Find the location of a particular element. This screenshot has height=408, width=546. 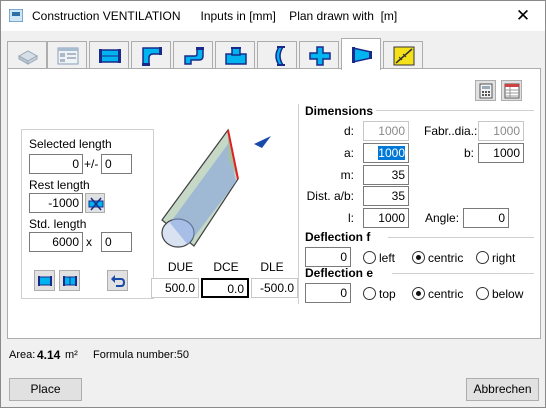

m-label: m: is located at coordinates (347, 175).